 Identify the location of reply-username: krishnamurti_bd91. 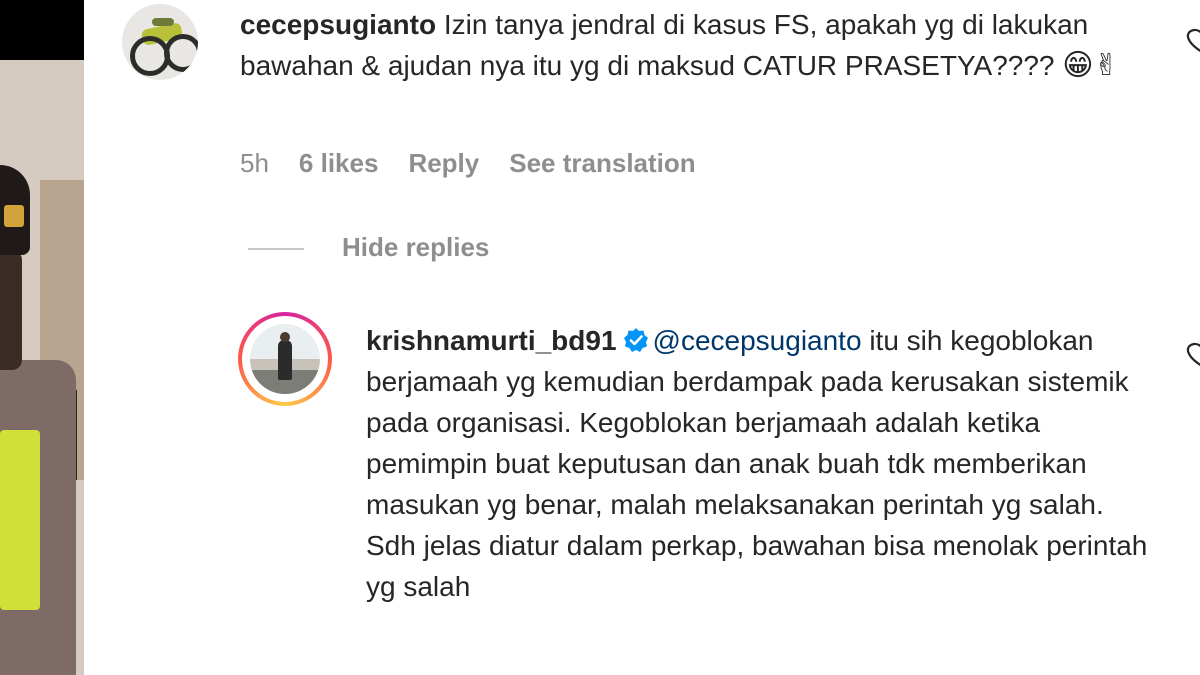
(491, 340).